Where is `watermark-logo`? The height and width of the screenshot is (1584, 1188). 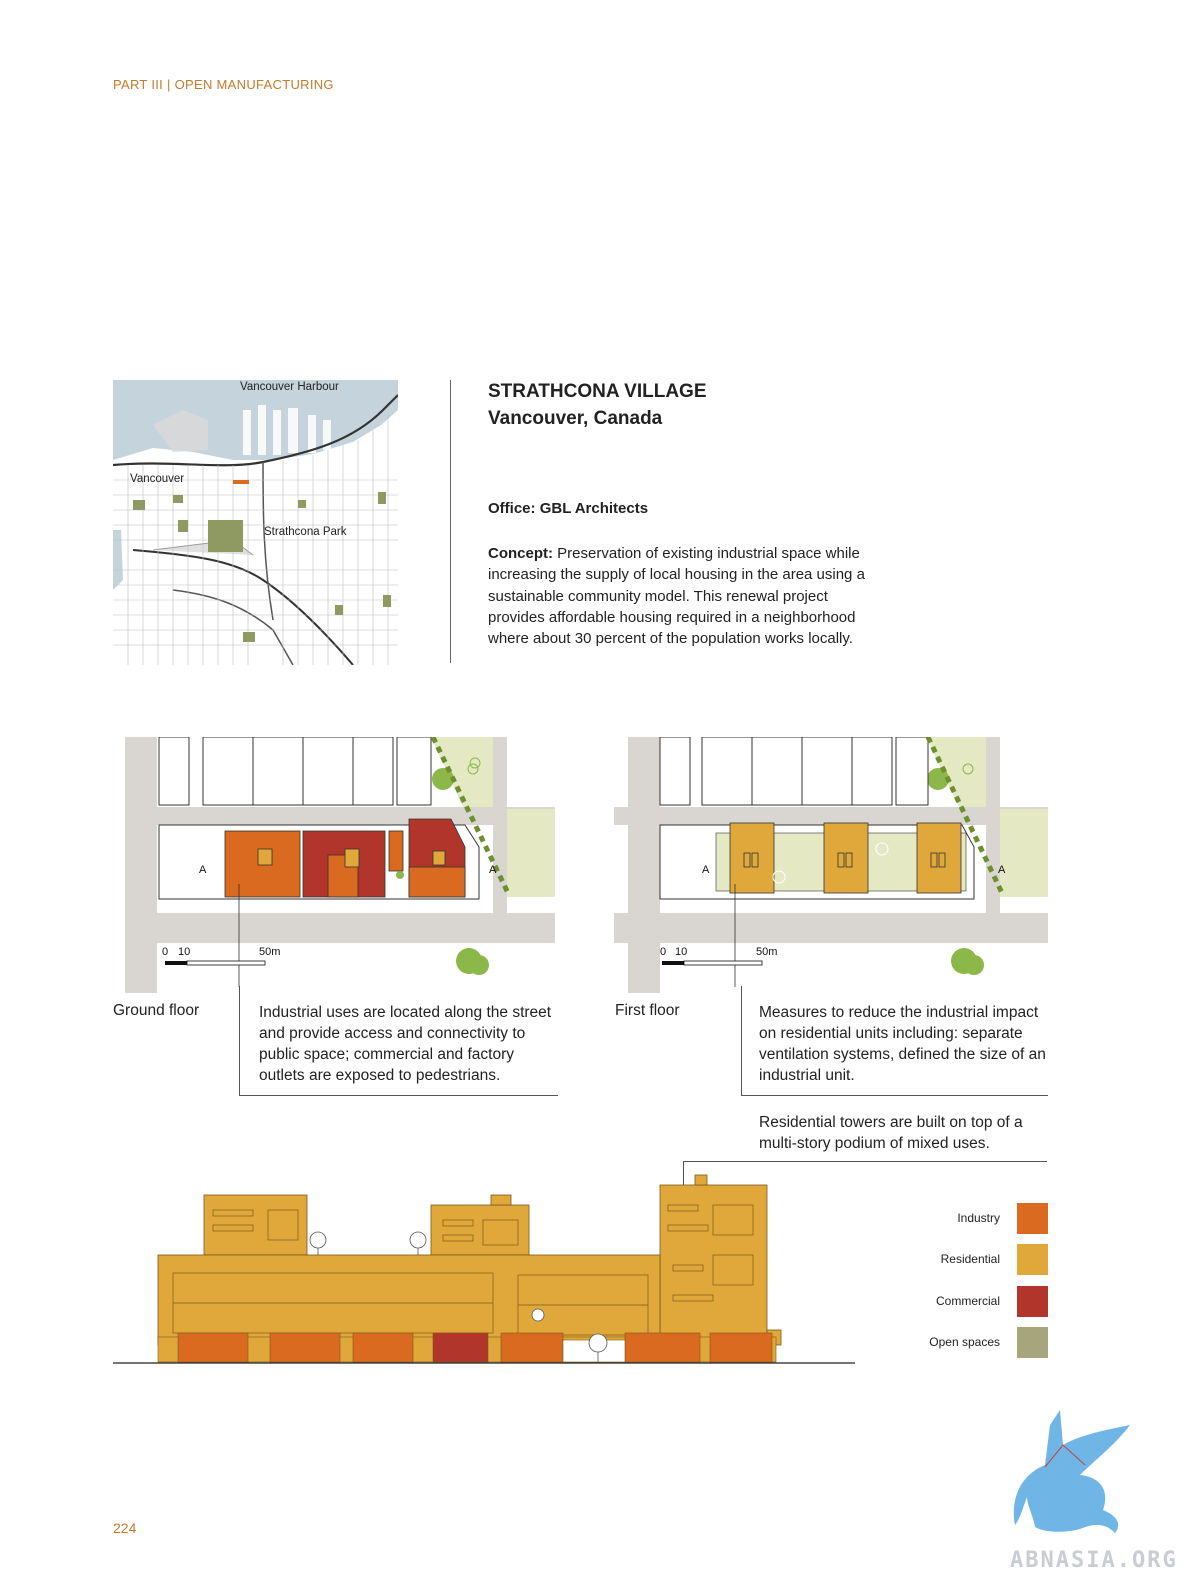
watermark-logo is located at coordinates (1075, 1472).